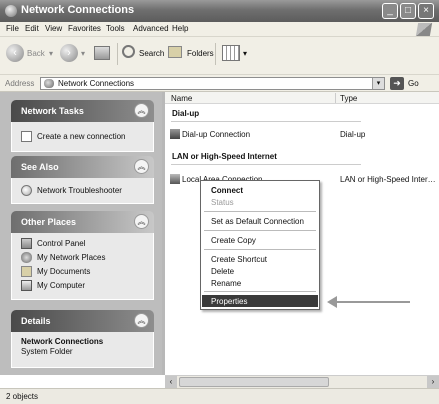  Describe the element at coordinates (332, 302) in the screenshot. I see `callout-arrow-icon` at that location.